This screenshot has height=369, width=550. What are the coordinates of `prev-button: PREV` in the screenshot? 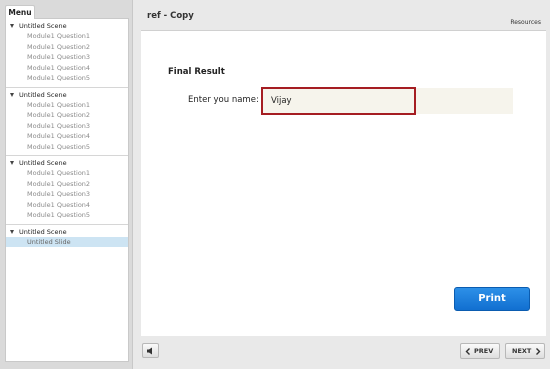 It's located at (480, 351).